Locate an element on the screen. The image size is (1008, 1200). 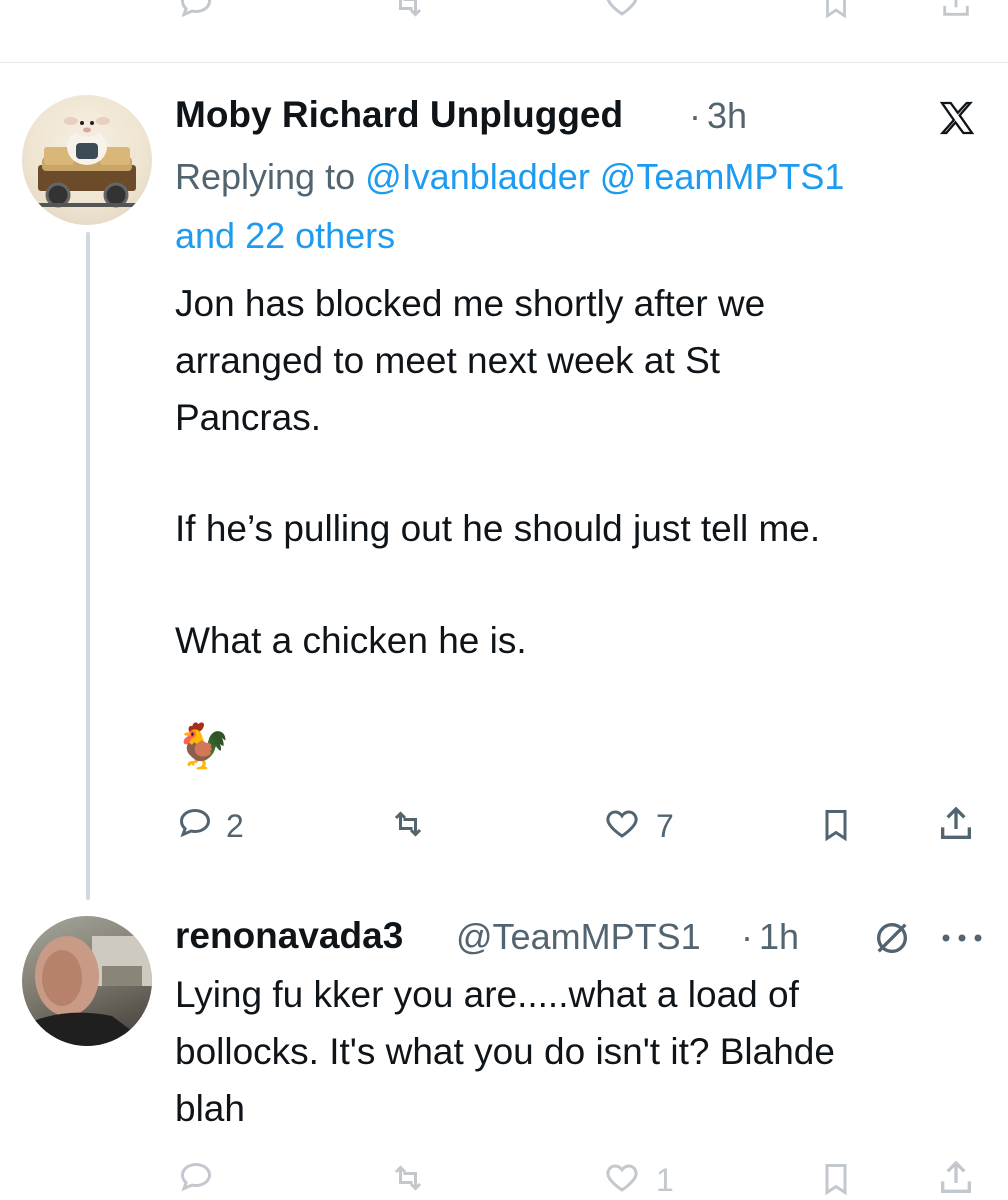
display-name: Moby Richard Unplugged is located at coordinates (399, 115).